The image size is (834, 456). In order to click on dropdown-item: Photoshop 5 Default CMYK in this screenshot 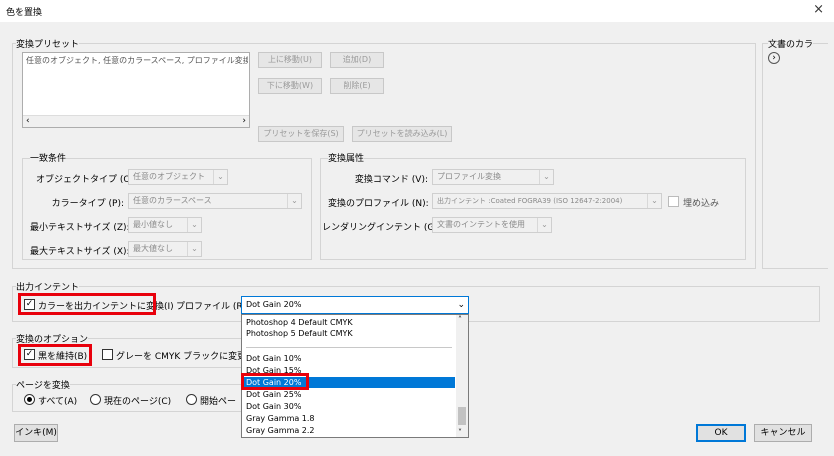, I will do `click(349, 333)`.